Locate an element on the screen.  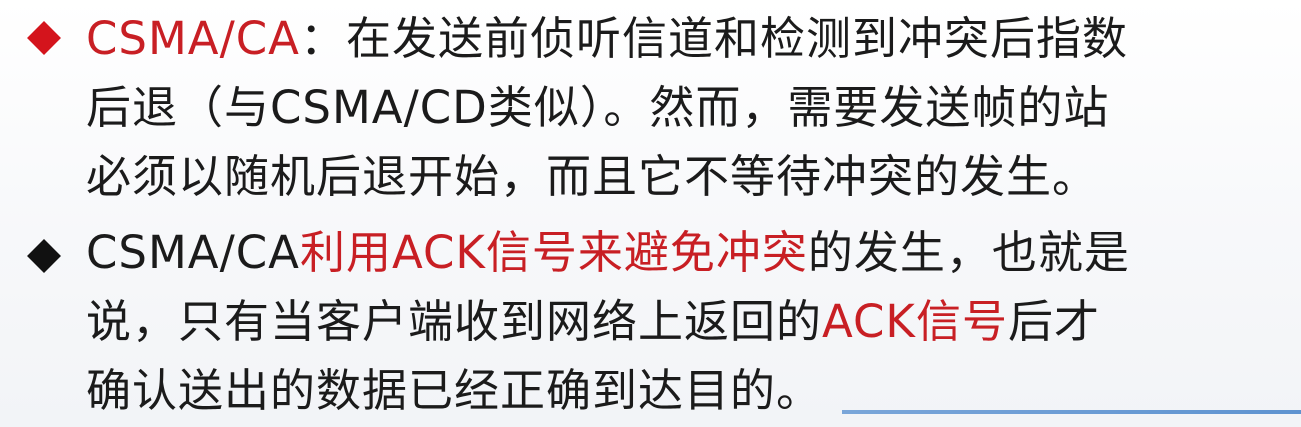
bullet-1-line-3: 必须以随机后退开始，而且它不等待冲突的发生。 is located at coordinates (689, 176).